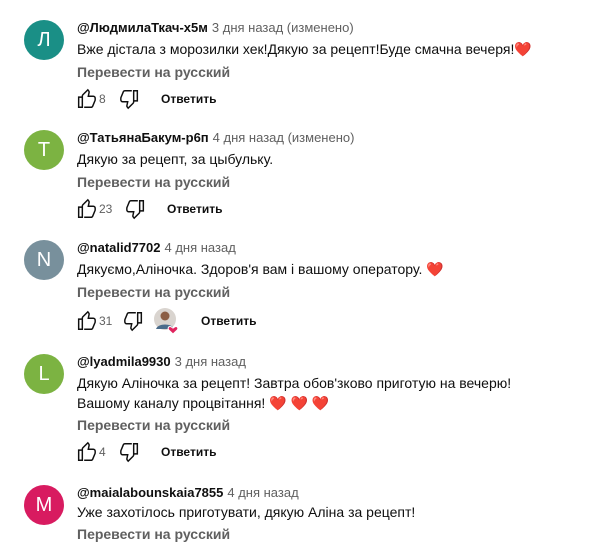  Describe the element at coordinates (44, 505) in the screenshot. I see `avatar: M` at that location.